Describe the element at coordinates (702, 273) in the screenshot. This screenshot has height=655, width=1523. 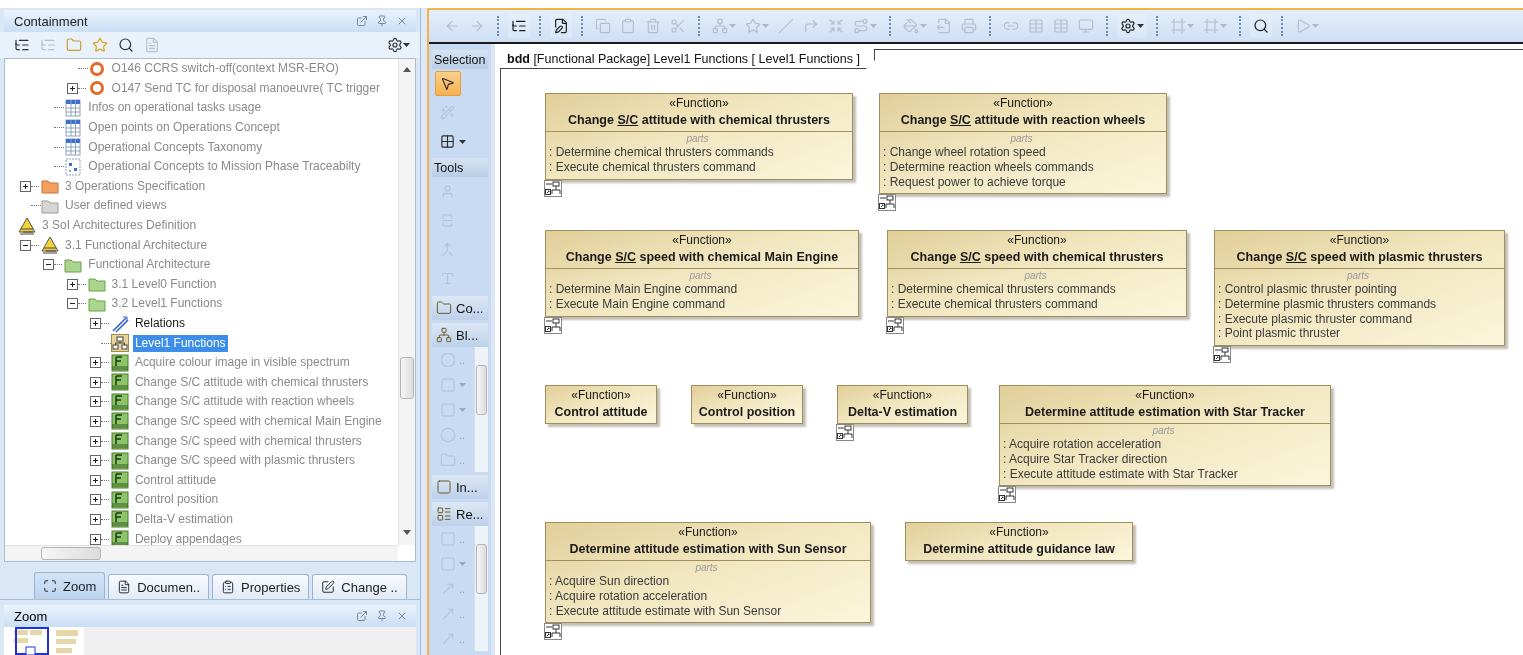
I see `function-block: «Function» Change S/C speed with chemical Main Engine parts : Determine Main Engine command : Execute Main Engine command` at that location.